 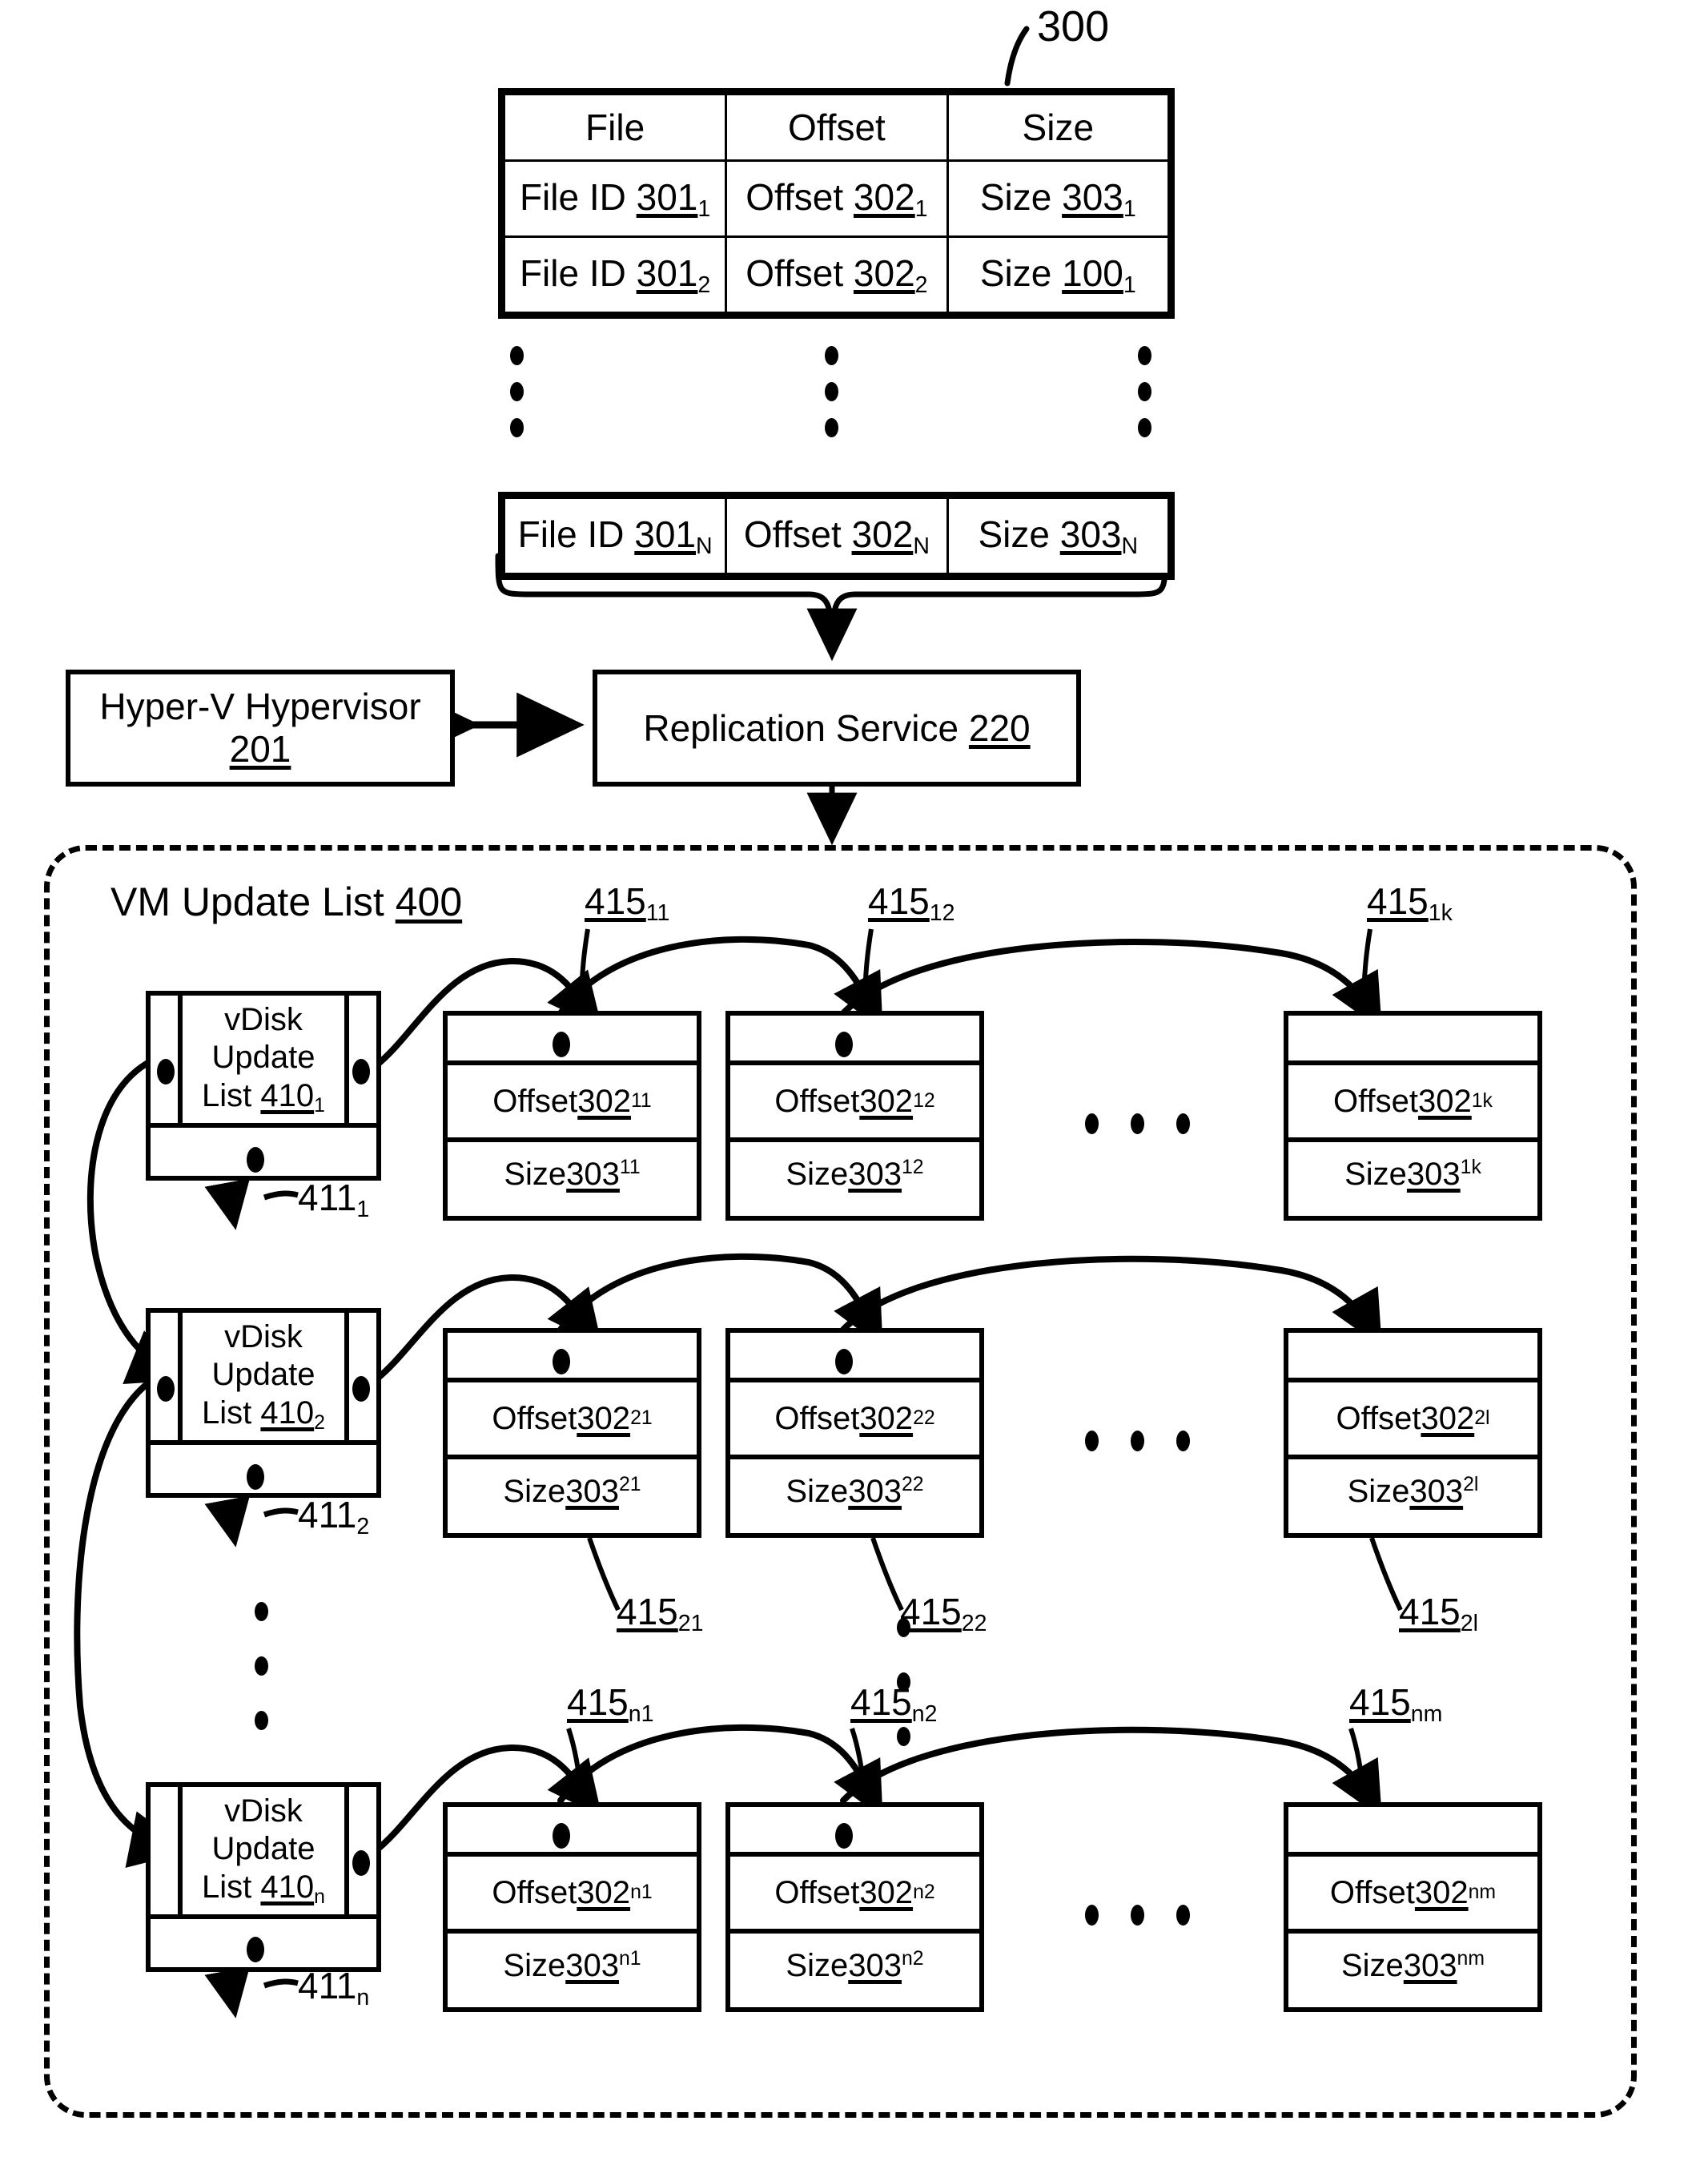 What do you see at coordinates (572, 1491) in the screenshot?
I see `entry-21-size: Size 303 21` at bounding box center [572, 1491].